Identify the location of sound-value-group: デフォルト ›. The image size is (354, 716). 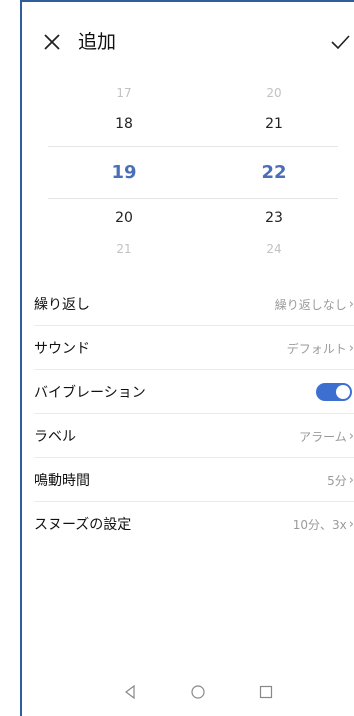
(320, 348).